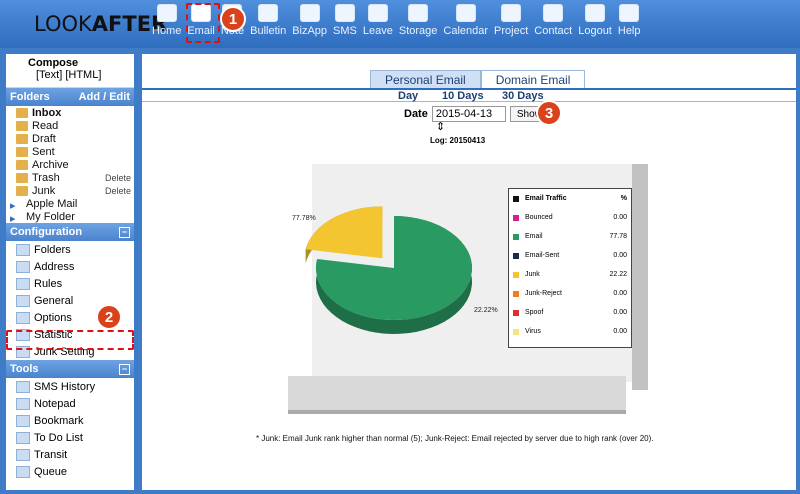 Image resolution: width=800 pixels, height=494 pixels. I want to click on pie-chart: 77.78% 22.22%, so click(395, 270).